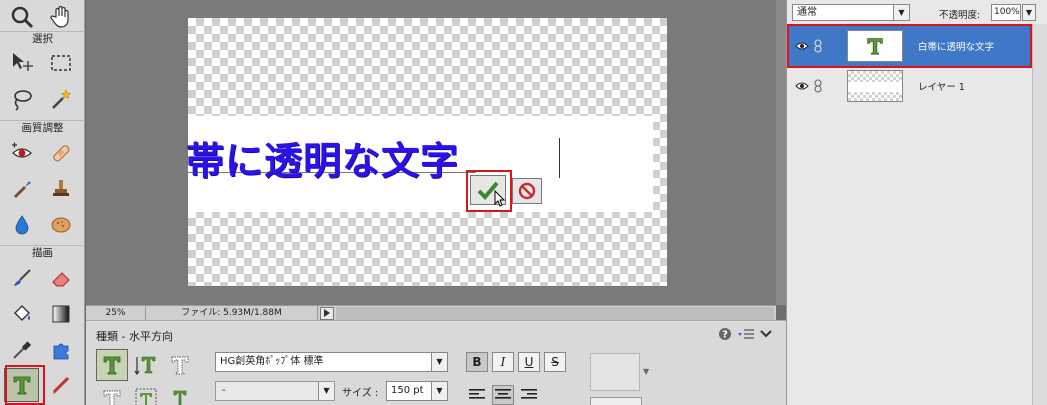  I want to click on blend-mode-value: 通常, so click(807, 12).